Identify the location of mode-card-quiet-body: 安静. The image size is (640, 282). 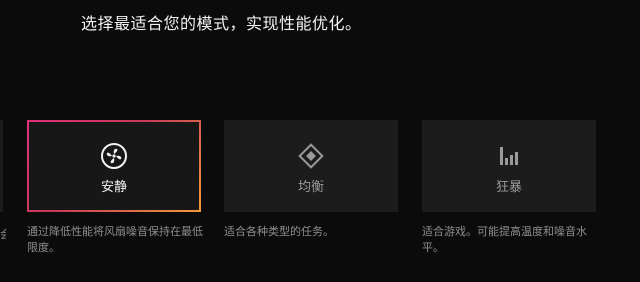
(114, 166).